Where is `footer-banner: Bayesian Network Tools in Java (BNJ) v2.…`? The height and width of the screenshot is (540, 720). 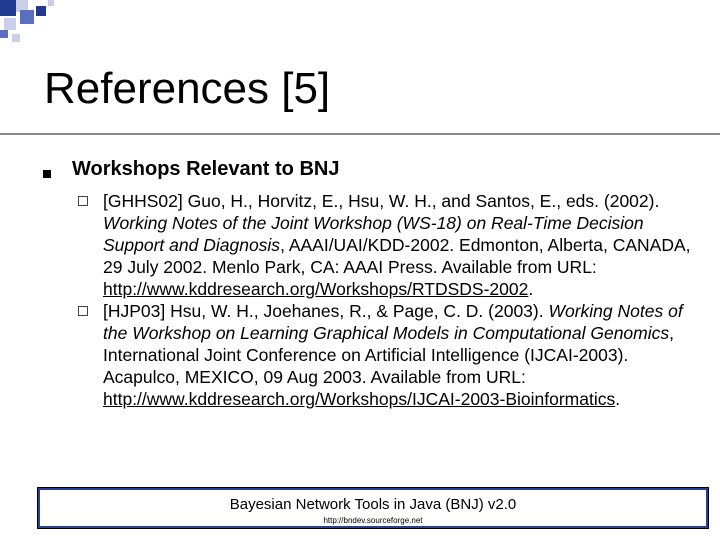 footer-banner: Bayesian Network Tools in Java (BNJ) v2.… is located at coordinates (373, 508).